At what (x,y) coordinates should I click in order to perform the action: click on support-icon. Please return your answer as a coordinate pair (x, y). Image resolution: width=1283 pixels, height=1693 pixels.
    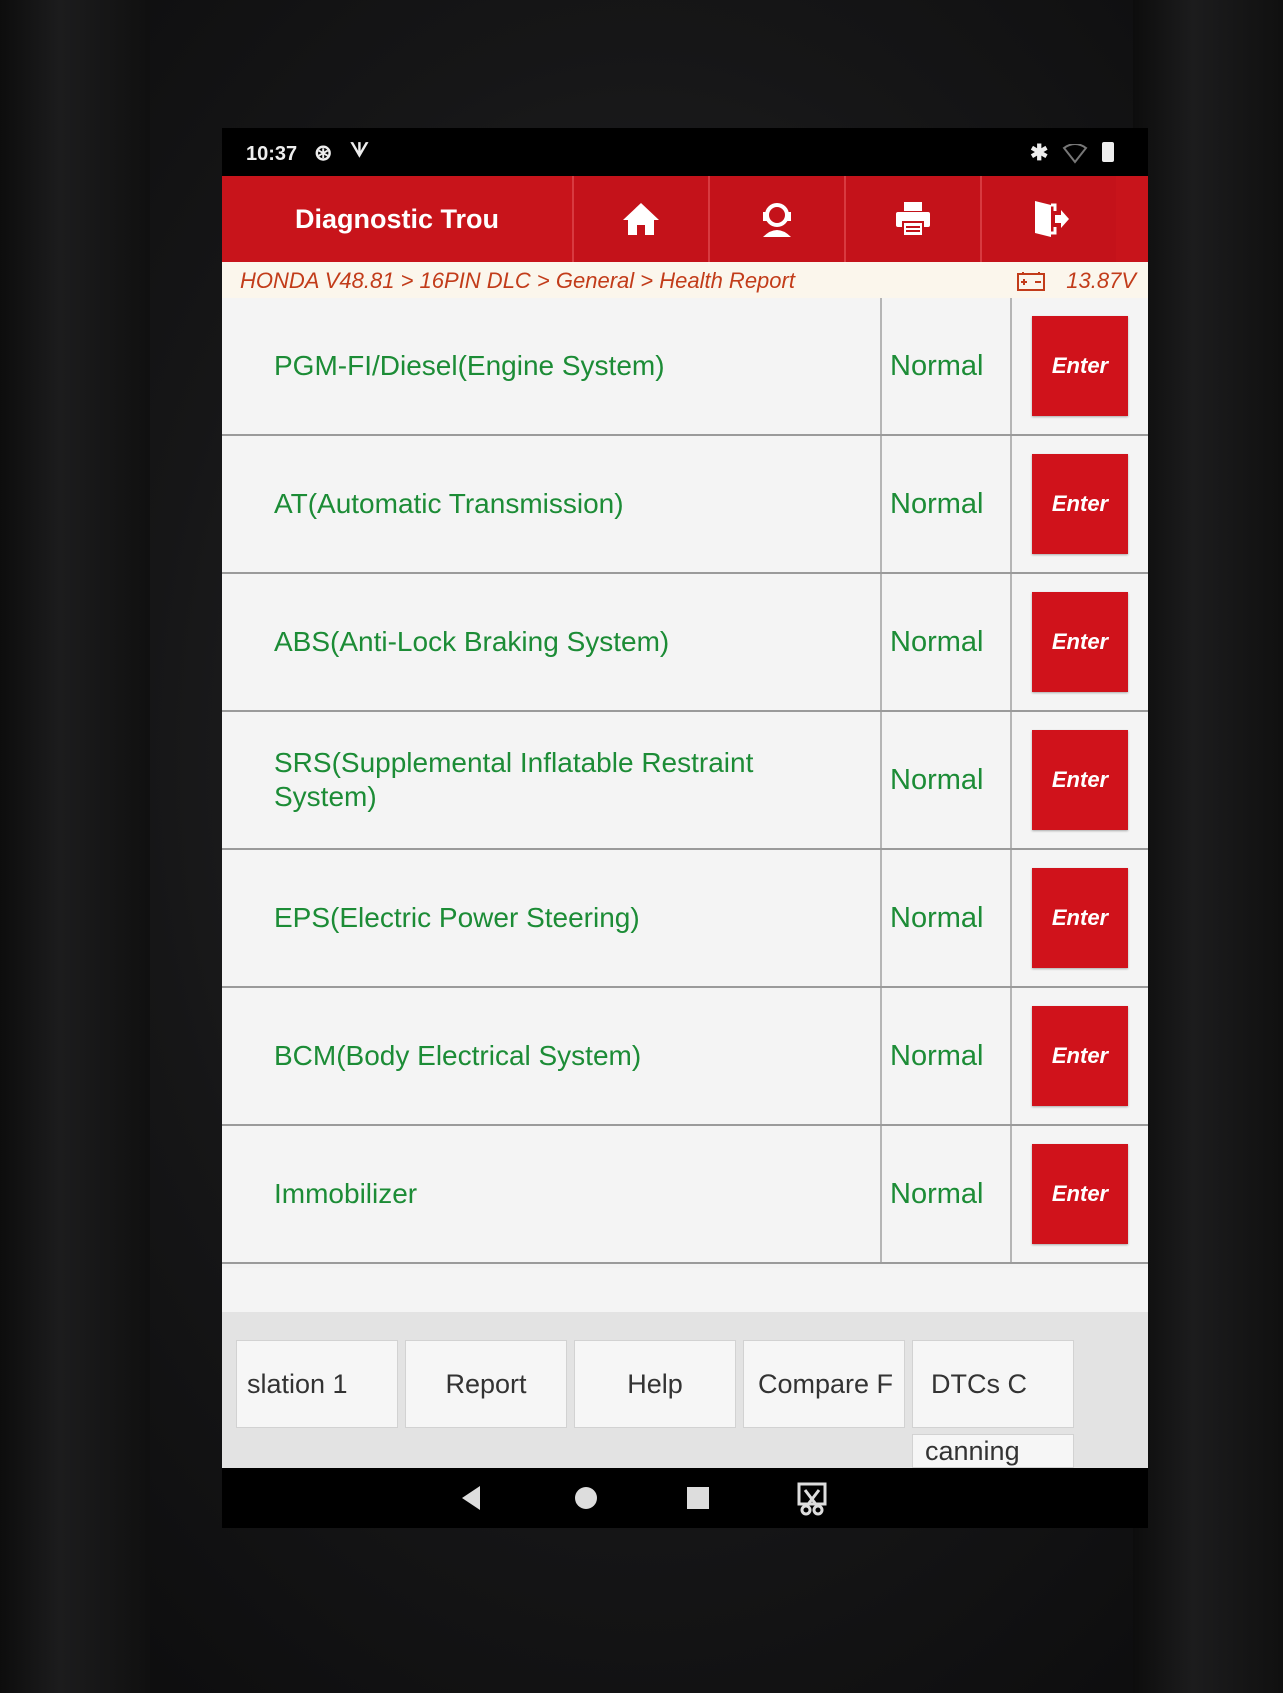
    Looking at the image, I should click on (777, 220).